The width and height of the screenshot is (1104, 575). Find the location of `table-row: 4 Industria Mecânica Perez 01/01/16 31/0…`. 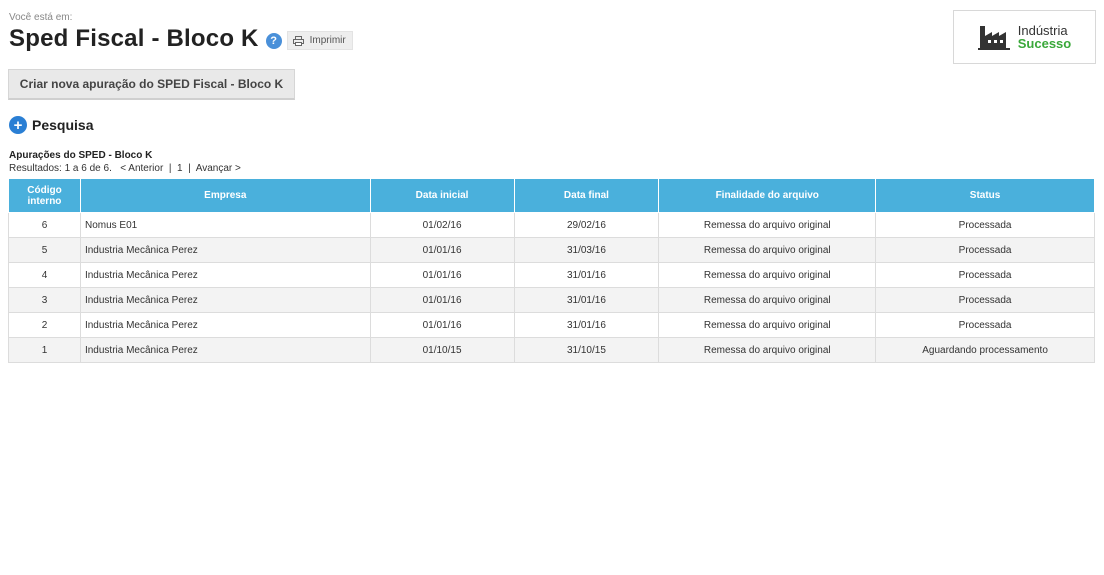

table-row: 4 Industria Mecânica Perez 01/01/16 31/0… is located at coordinates (551, 275).